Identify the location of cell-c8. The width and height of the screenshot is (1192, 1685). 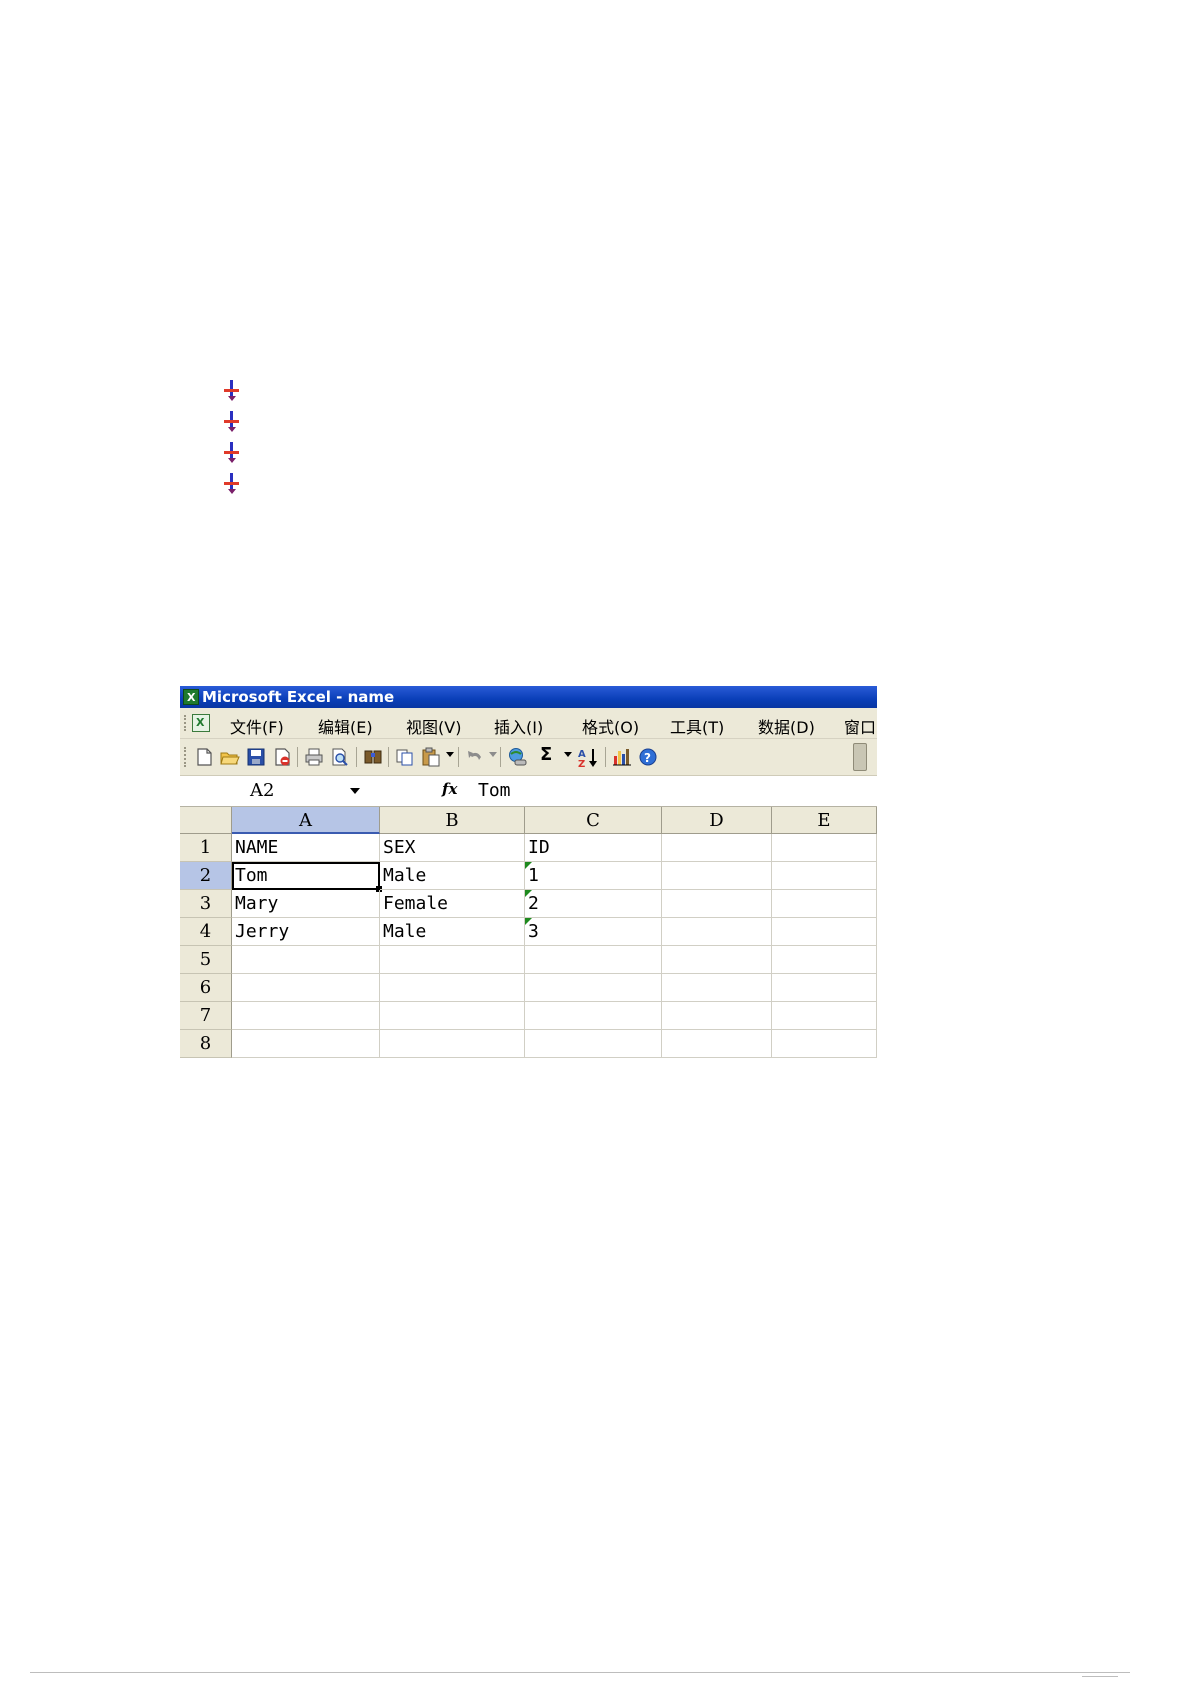
(593, 1044).